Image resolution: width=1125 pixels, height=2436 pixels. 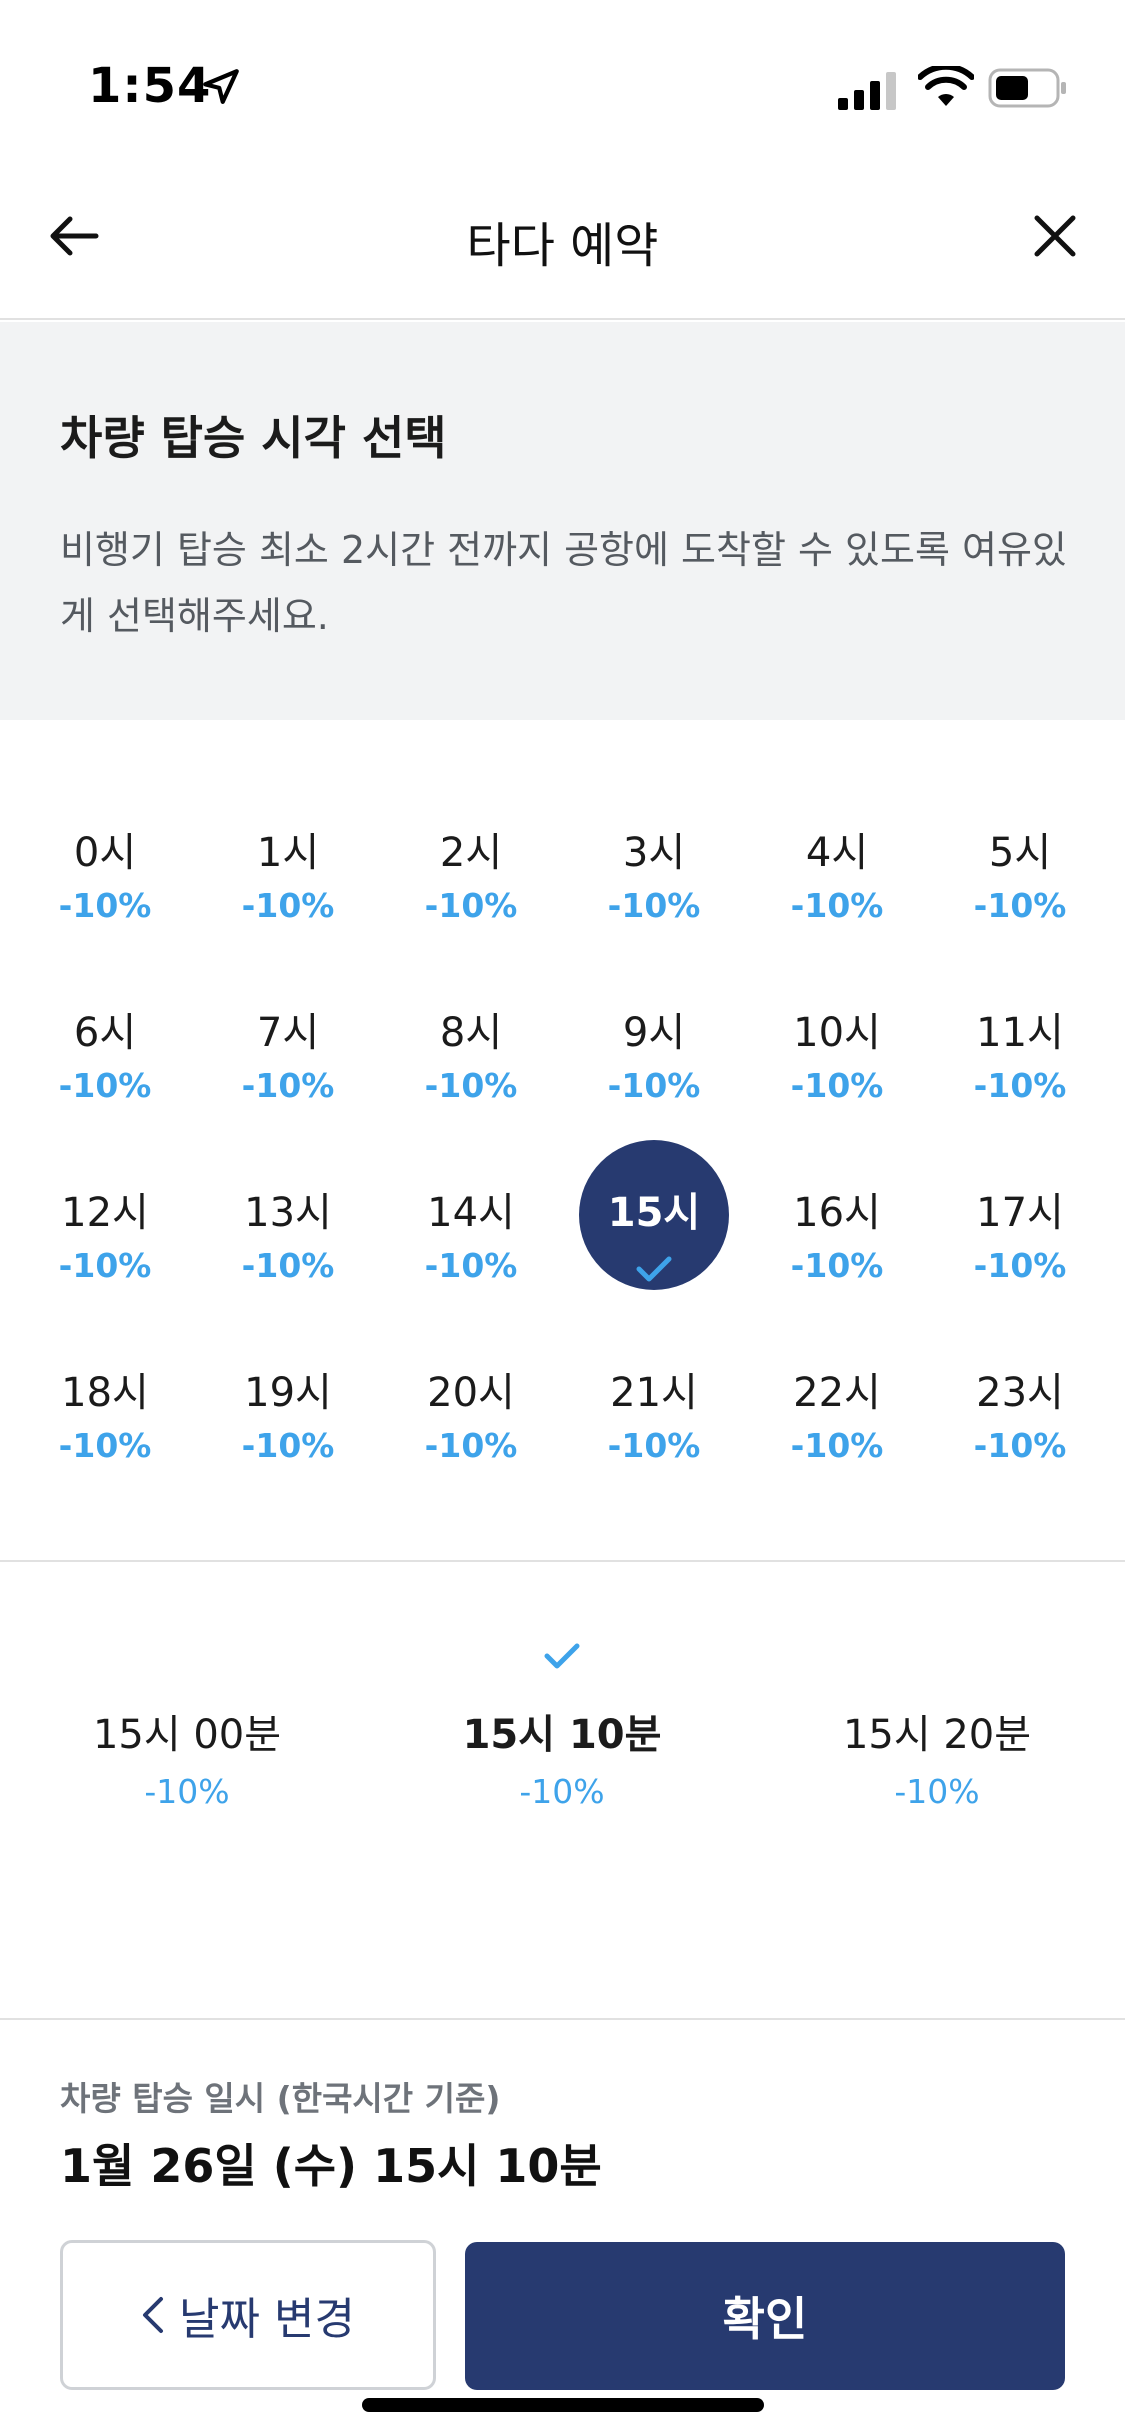 I want to click on minute-label: 15시 20분, so click(x=937, y=1735).